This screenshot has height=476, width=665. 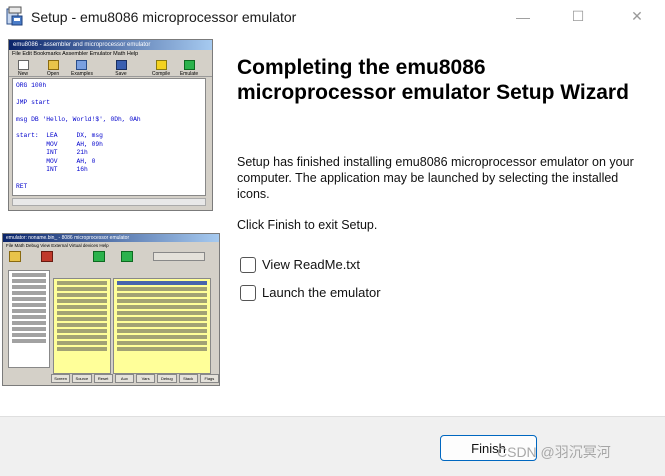 What do you see at coordinates (124, 378) in the screenshot?
I see `emulator-aux-button: Aux` at bounding box center [124, 378].